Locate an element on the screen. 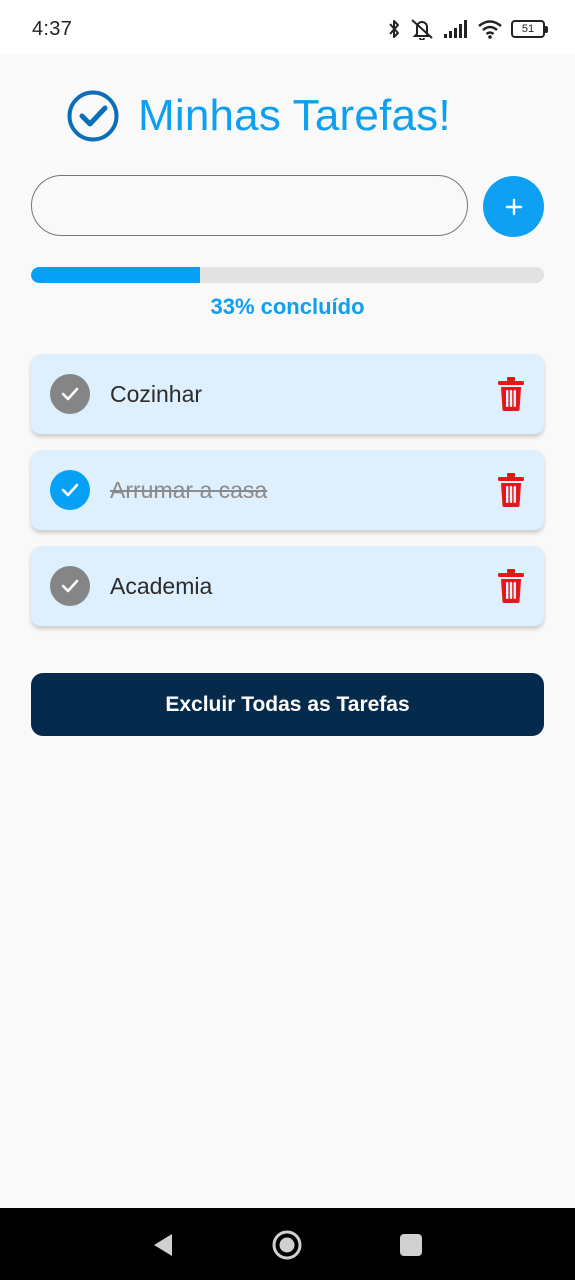 The height and width of the screenshot is (1280, 575). app-header: Minhas Tarefas! is located at coordinates (258, 116).